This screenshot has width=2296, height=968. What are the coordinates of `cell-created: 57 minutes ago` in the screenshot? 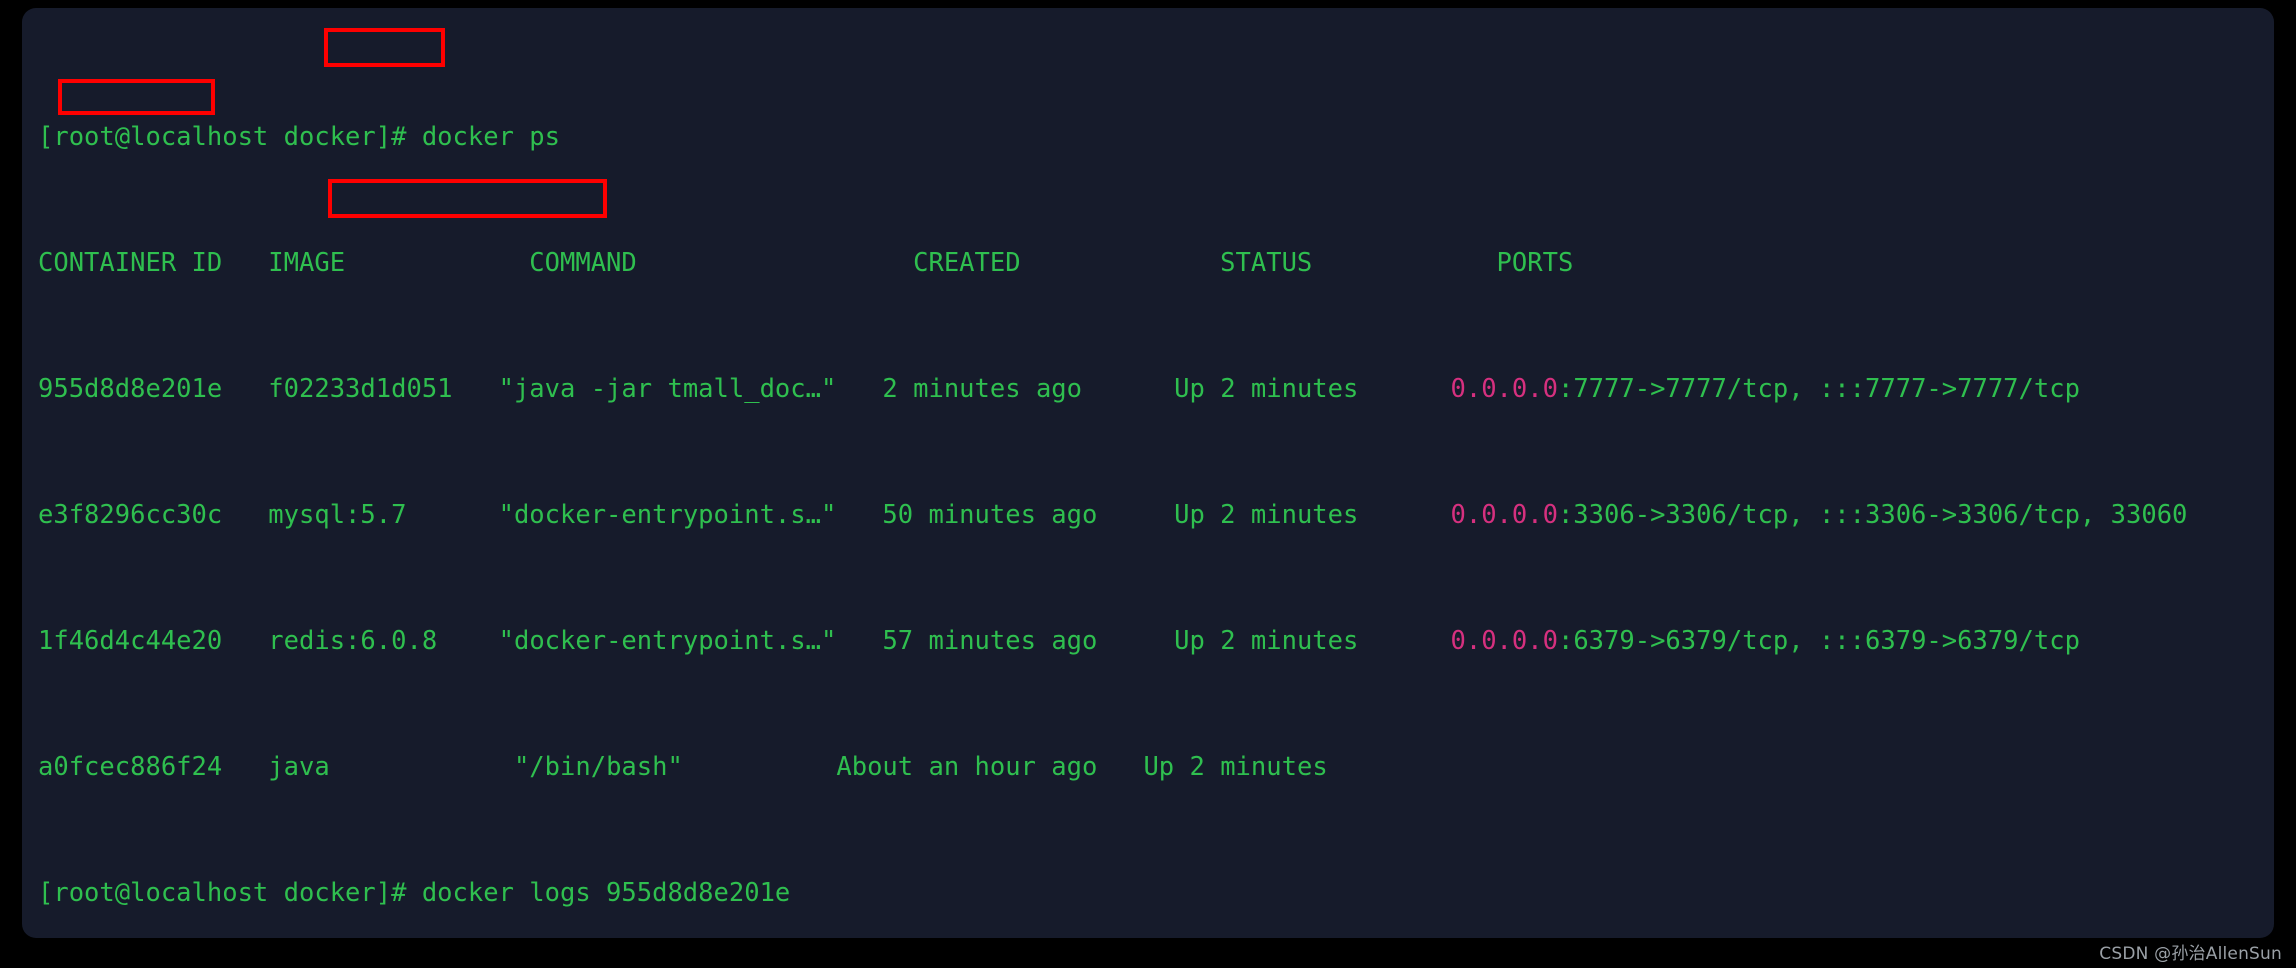 It's located at (990, 640).